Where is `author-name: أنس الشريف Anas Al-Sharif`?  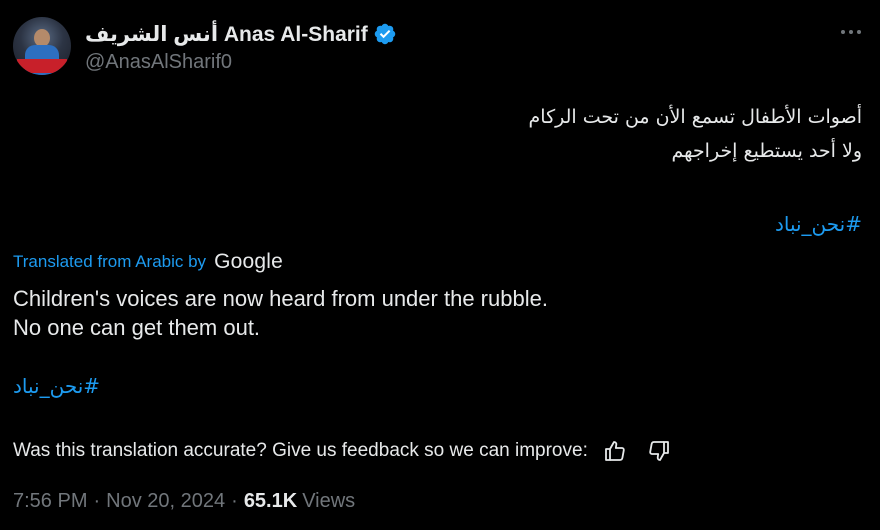
author-name: أنس الشريف Anas Al-Sharif is located at coordinates (226, 34).